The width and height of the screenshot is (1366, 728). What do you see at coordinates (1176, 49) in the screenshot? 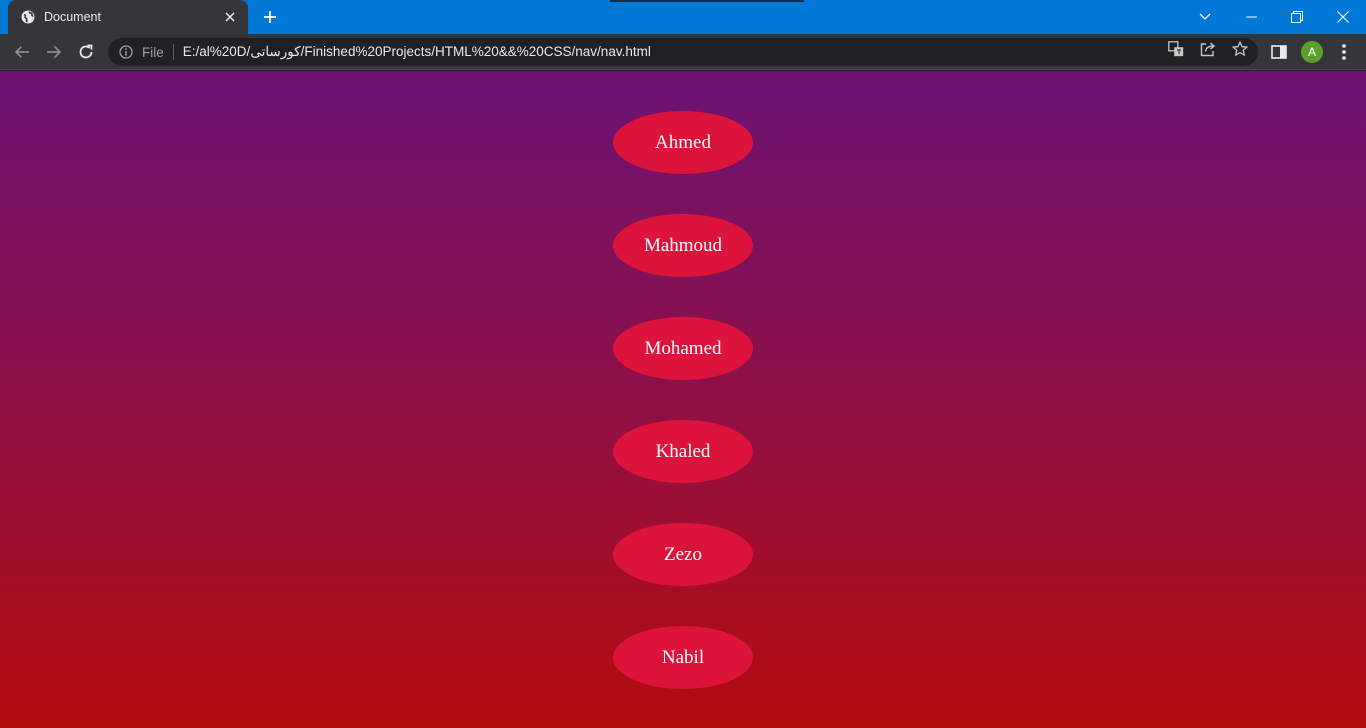
I see `translate-icon` at bounding box center [1176, 49].